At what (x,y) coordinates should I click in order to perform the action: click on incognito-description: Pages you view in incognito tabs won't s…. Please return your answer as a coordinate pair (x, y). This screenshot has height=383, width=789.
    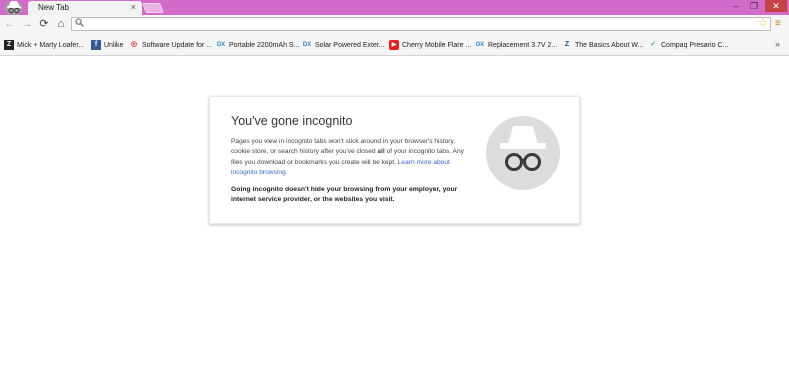
    Looking at the image, I should click on (351, 157).